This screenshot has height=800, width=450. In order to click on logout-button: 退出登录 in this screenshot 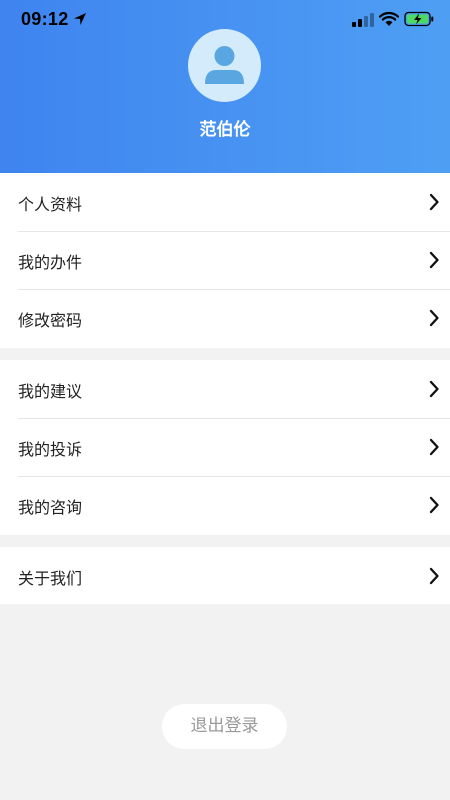, I will do `click(224, 726)`.